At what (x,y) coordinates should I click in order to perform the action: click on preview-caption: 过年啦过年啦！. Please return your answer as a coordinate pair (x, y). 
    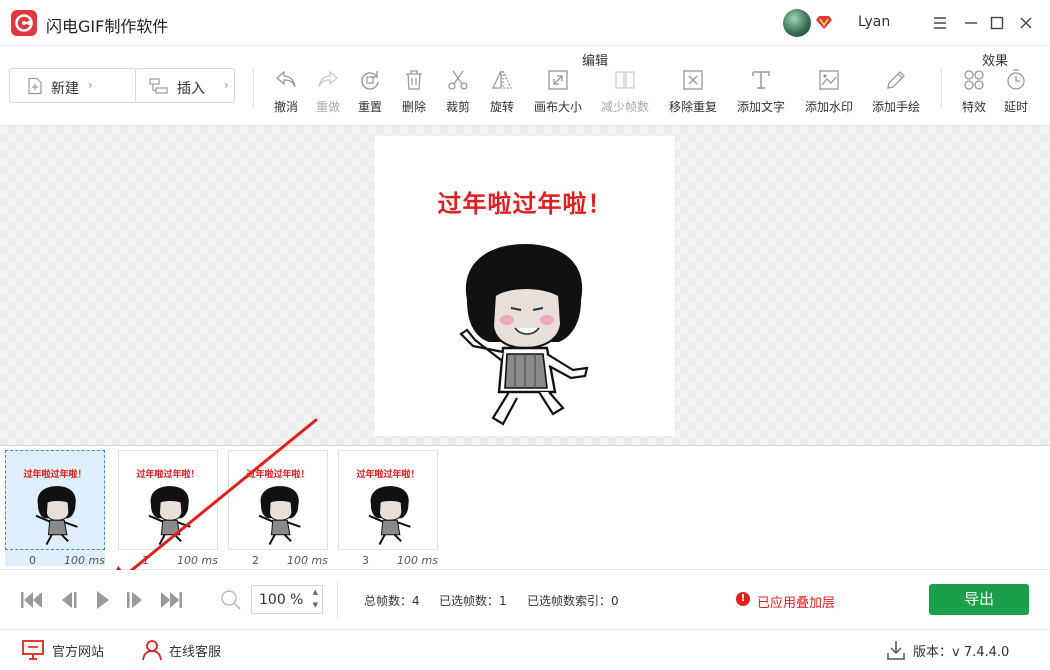
    Looking at the image, I should click on (525, 204).